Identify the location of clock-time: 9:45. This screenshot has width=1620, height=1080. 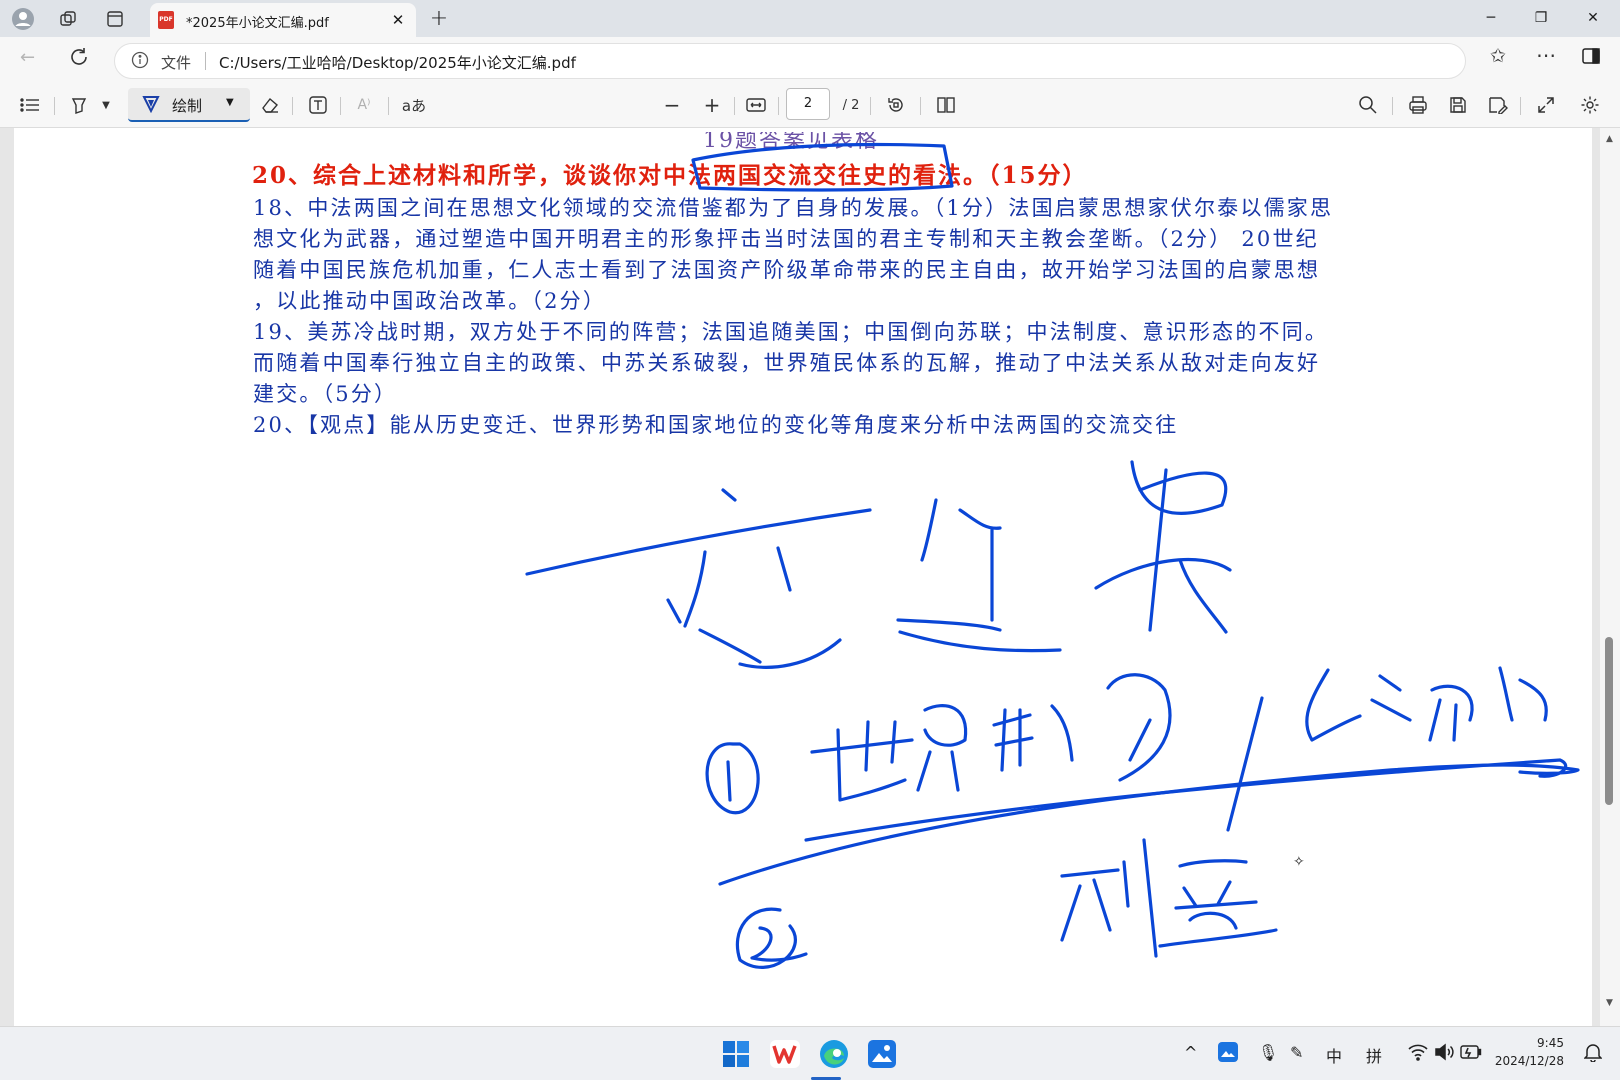
(1550, 1043).